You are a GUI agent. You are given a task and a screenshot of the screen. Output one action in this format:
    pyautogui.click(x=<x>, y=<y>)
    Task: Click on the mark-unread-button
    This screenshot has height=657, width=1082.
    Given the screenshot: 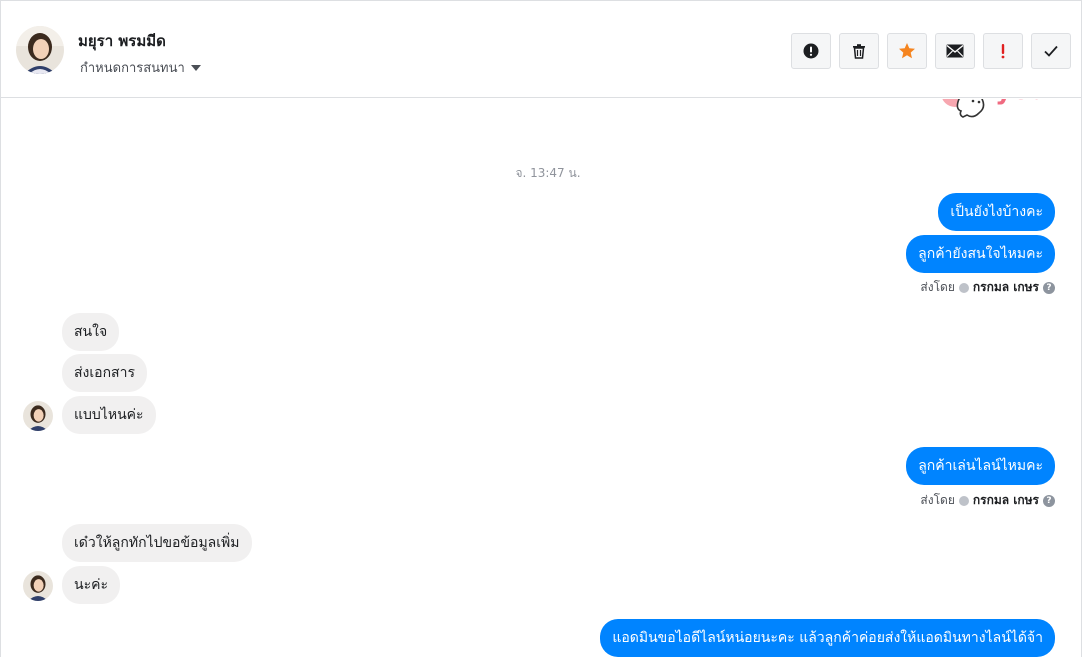 What is the action you would take?
    pyautogui.click(x=955, y=51)
    